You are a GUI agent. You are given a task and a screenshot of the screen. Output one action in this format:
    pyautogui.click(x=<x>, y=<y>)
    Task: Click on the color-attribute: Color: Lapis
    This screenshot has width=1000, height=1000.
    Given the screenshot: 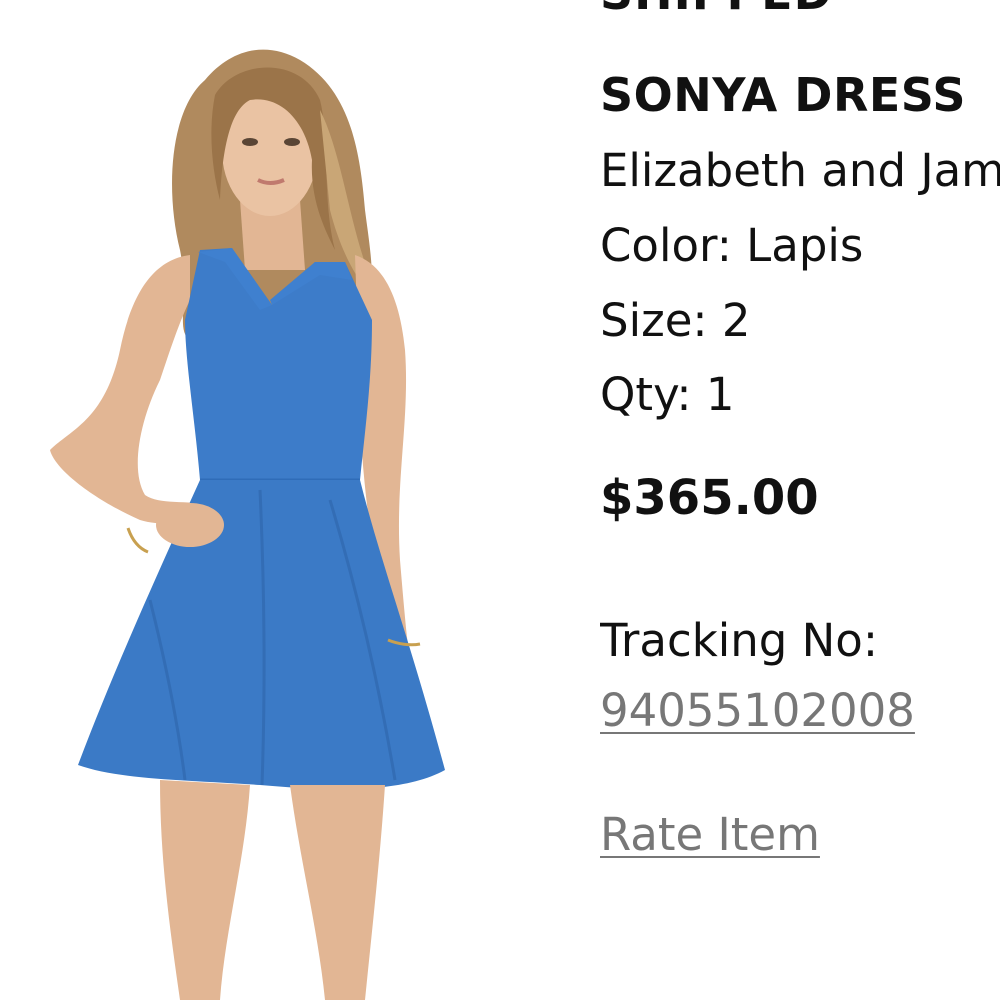 What is the action you would take?
    pyautogui.click(x=731, y=246)
    